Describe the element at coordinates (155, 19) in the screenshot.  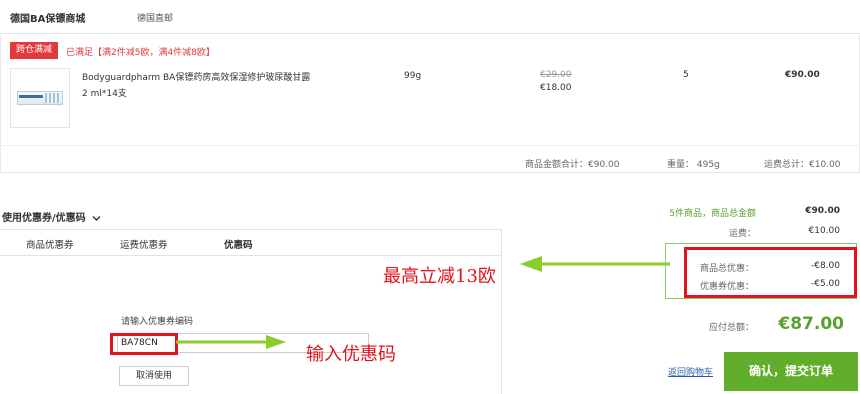
I see `store-shipping-type: 德国直邮` at that location.